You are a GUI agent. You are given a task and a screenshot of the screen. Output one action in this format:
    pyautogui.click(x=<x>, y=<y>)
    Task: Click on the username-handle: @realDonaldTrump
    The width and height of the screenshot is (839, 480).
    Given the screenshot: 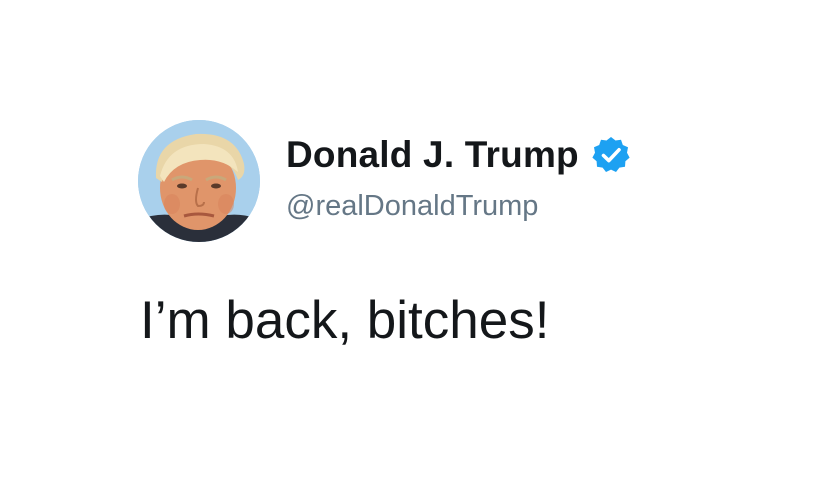 What is the action you would take?
    pyautogui.click(x=458, y=206)
    